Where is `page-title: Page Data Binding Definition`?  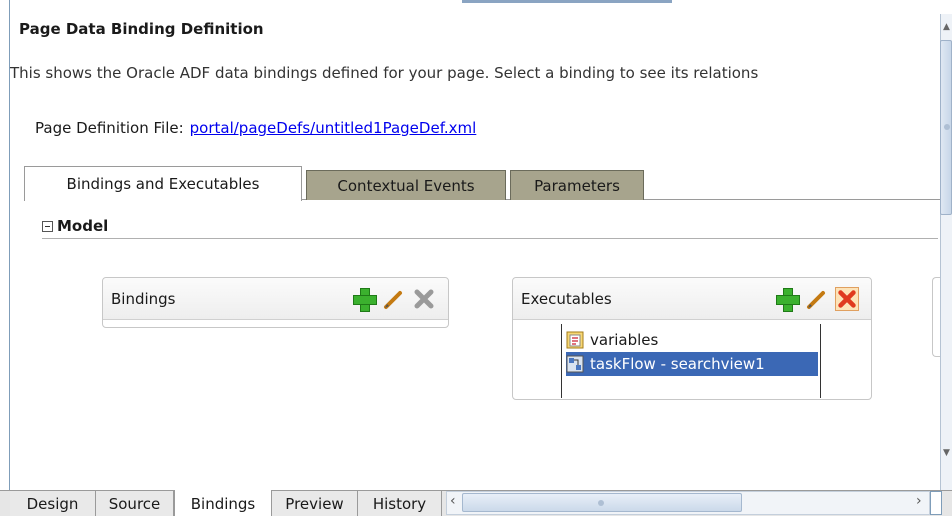 page-title: Page Data Binding Definition is located at coordinates (141, 29).